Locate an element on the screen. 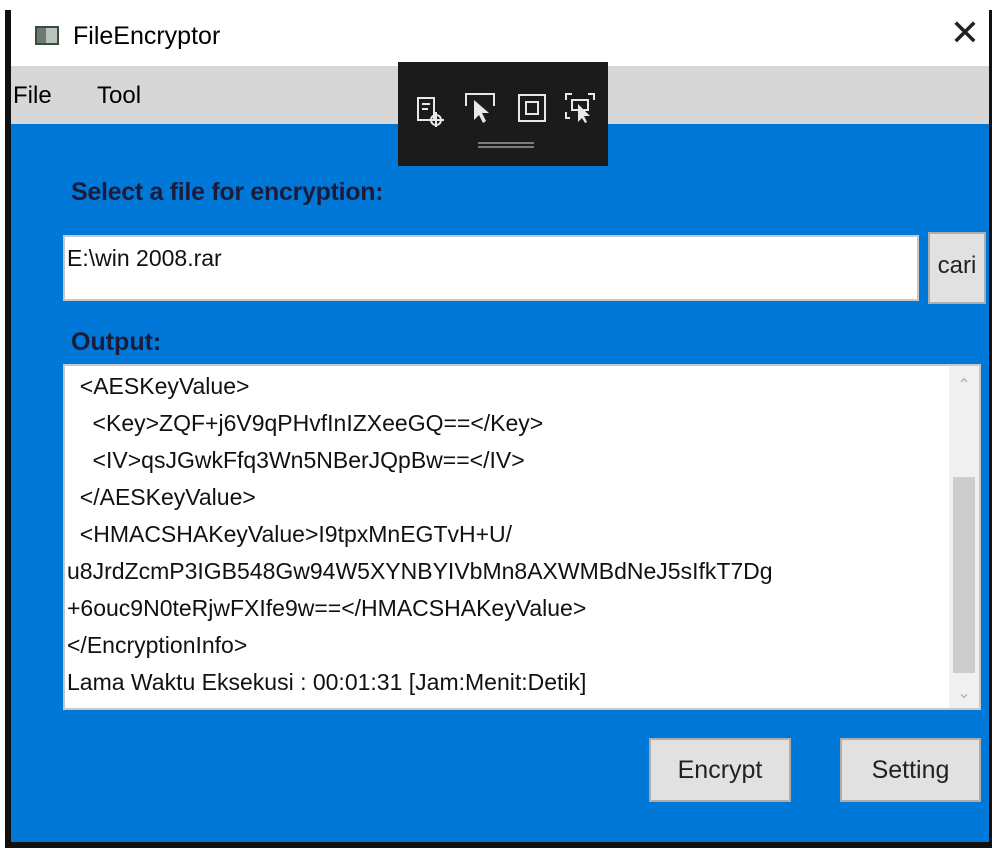 The image size is (992, 849). file-path-input is located at coordinates (491, 268).